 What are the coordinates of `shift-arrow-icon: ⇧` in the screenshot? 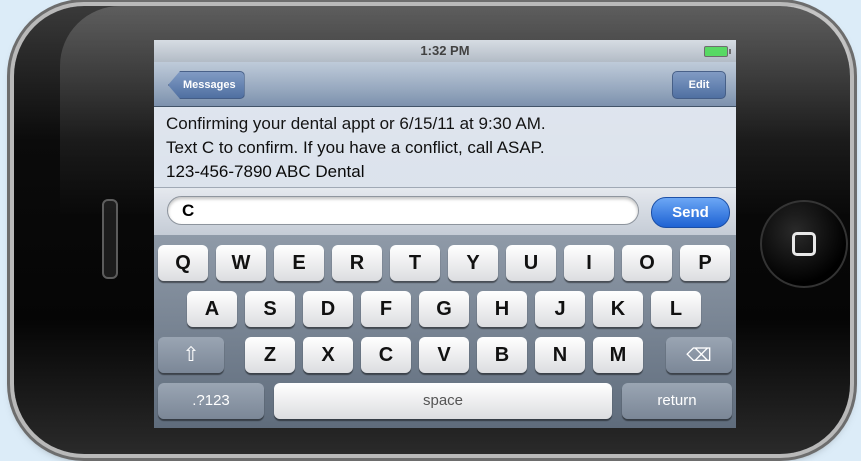 It's located at (191, 355).